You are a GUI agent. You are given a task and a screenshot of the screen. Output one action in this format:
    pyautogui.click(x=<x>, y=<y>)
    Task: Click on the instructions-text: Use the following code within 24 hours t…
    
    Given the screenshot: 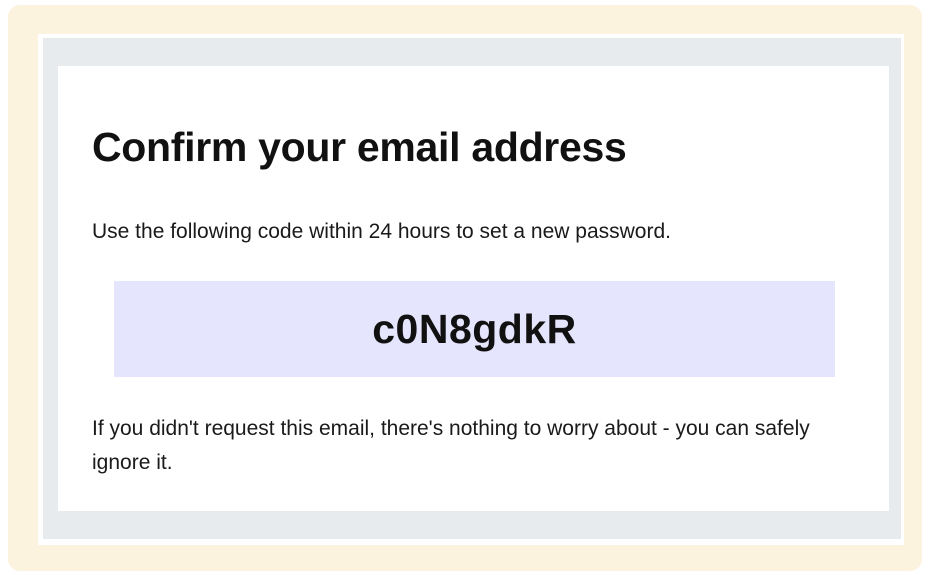 What is the action you would take?
    pyautogui.click(x=381, y=231)
    